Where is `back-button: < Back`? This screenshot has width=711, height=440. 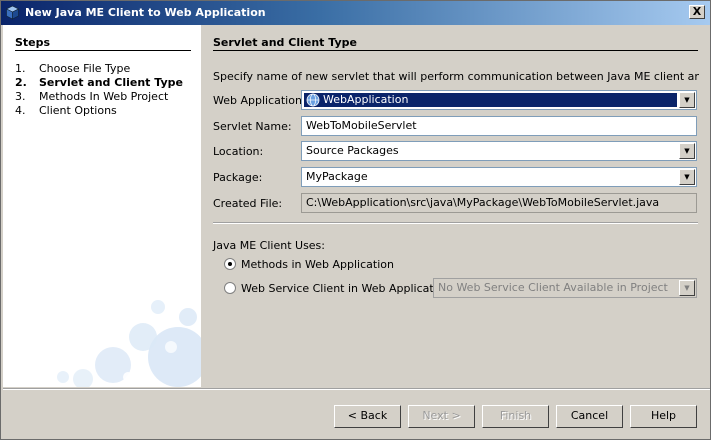 back-button: < Back is located at coordinates (367, 416).